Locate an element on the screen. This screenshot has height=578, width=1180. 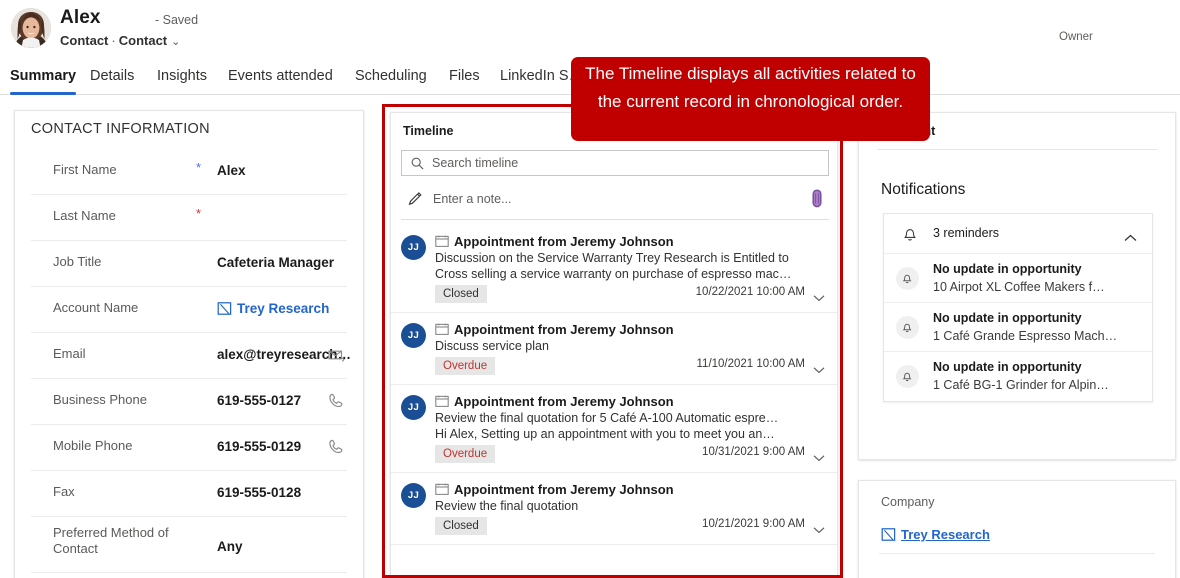
record-header: Alex - Saved Contact · Contact ⌄ Owner is located at coordinates (590, 29).